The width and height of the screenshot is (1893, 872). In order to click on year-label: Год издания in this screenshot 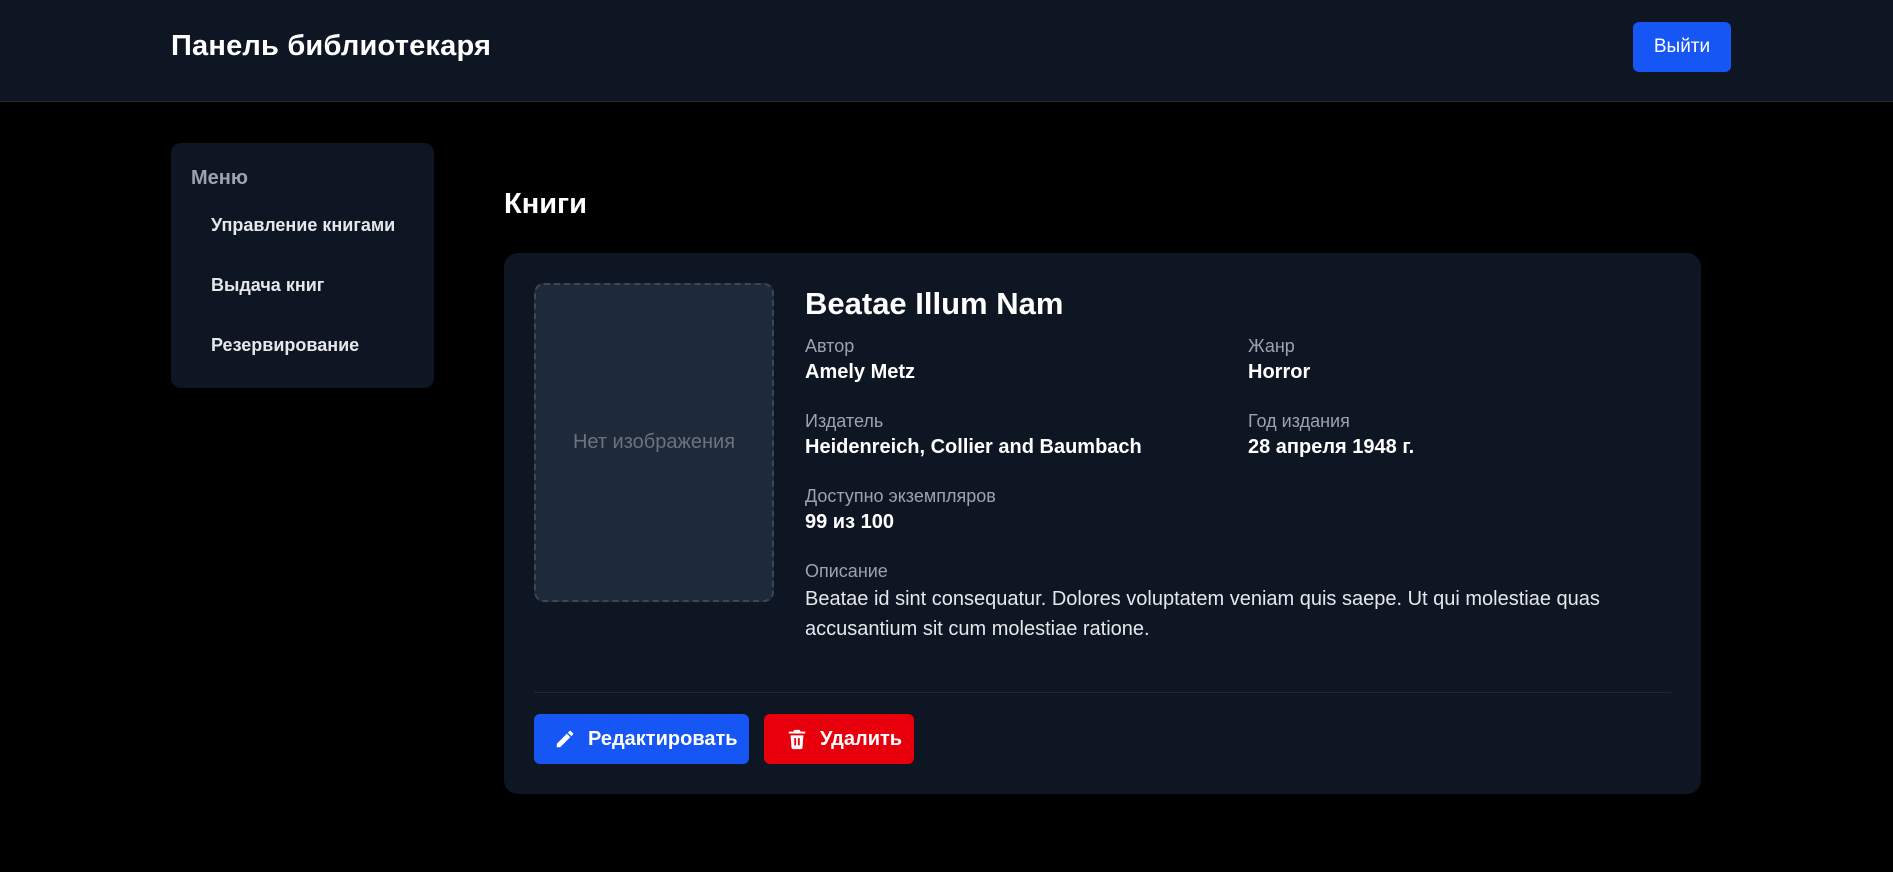, I will do `click(1299, 421)`.